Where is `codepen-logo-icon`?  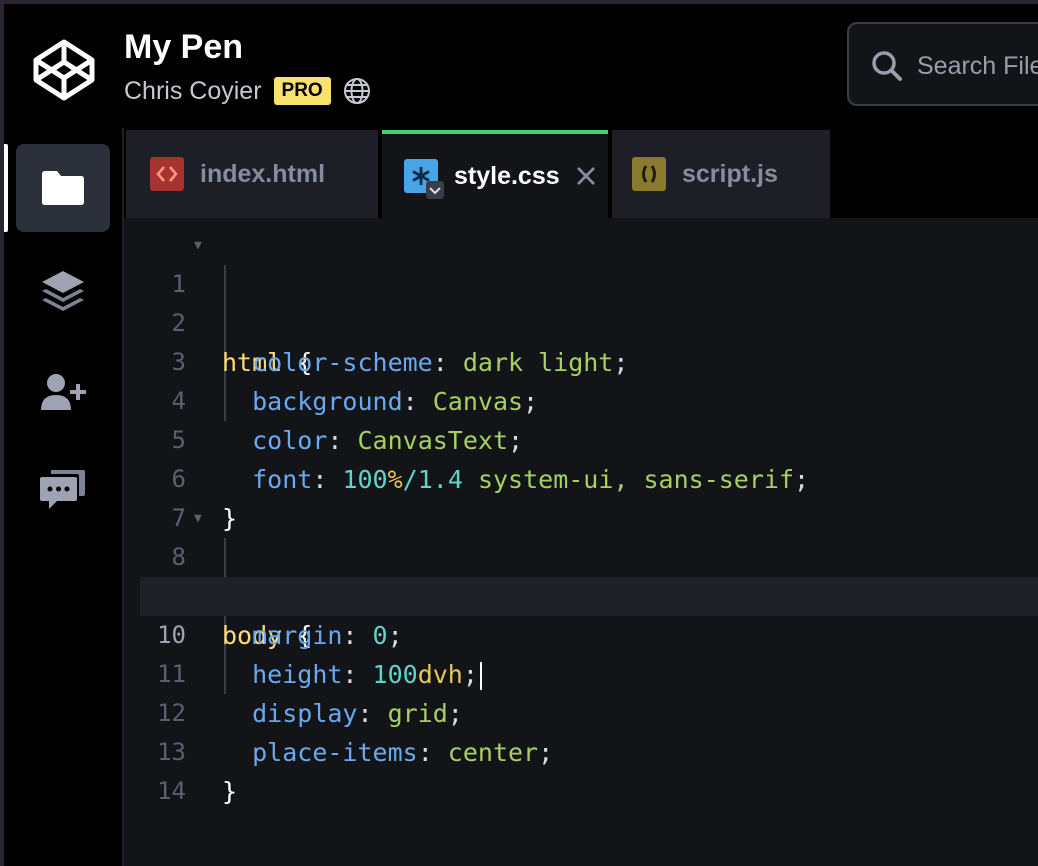 codepen-logo-icon is located at coordinates (64, 70).